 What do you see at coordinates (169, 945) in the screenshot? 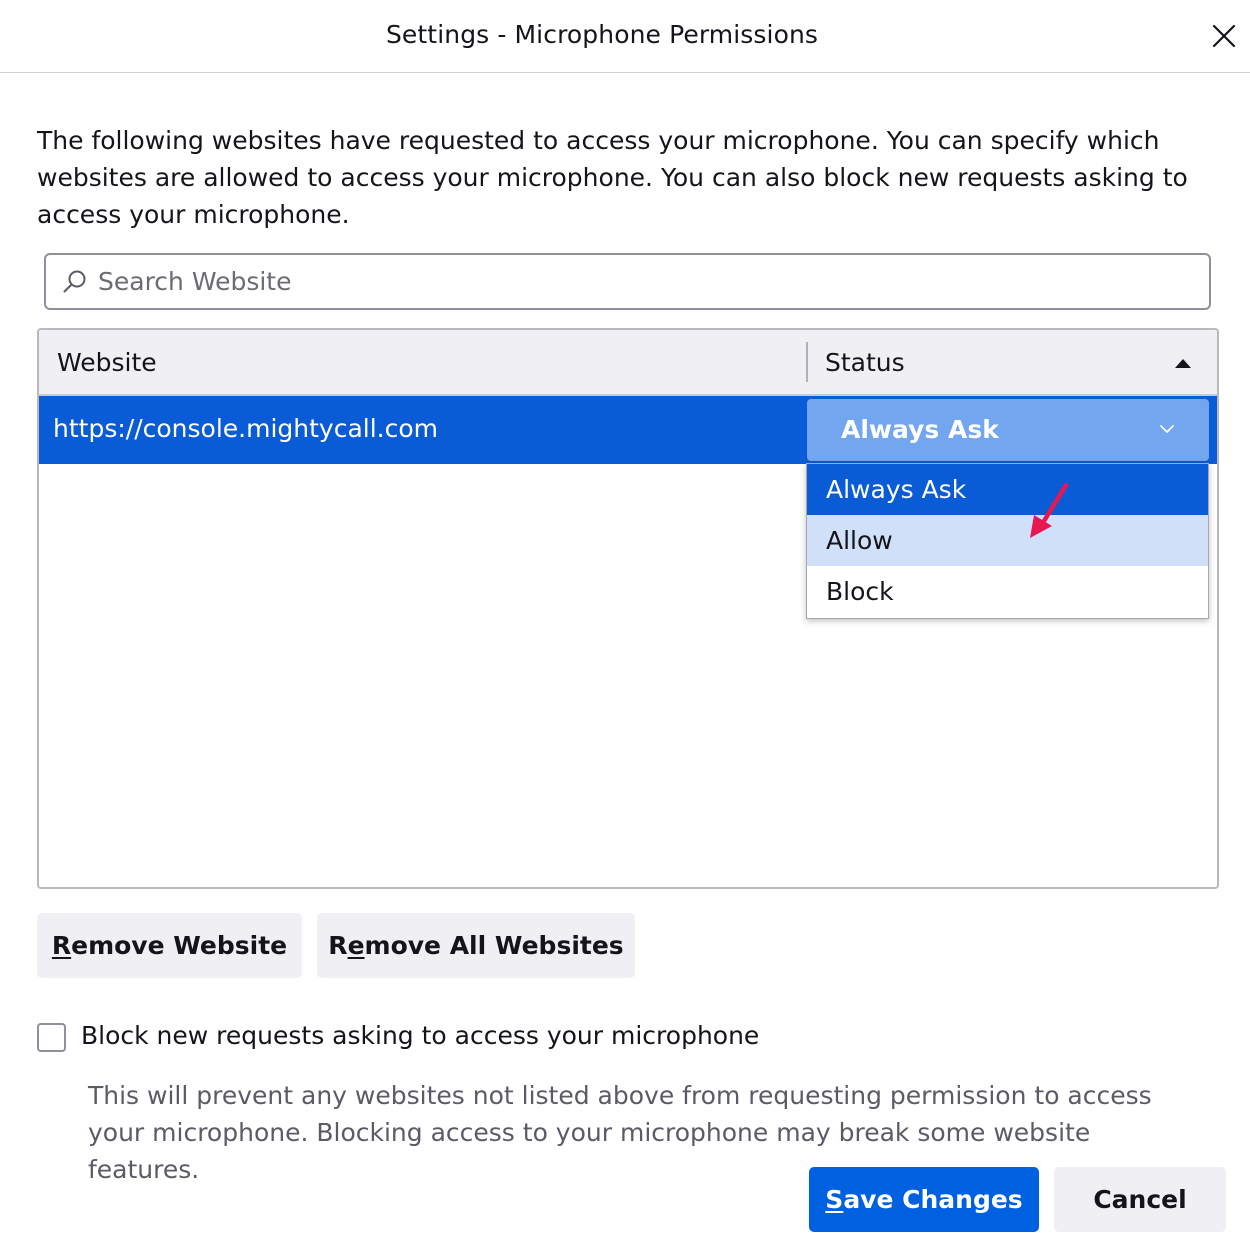
I see `remove-website-button: Remove Website` at bounding box center [169, 945].